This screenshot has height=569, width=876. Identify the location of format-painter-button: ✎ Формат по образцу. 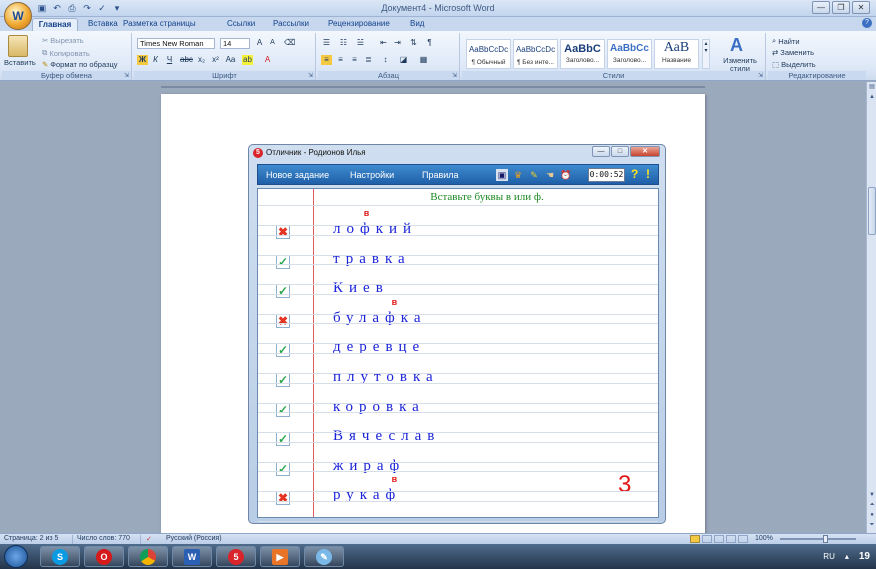
(80, 64).